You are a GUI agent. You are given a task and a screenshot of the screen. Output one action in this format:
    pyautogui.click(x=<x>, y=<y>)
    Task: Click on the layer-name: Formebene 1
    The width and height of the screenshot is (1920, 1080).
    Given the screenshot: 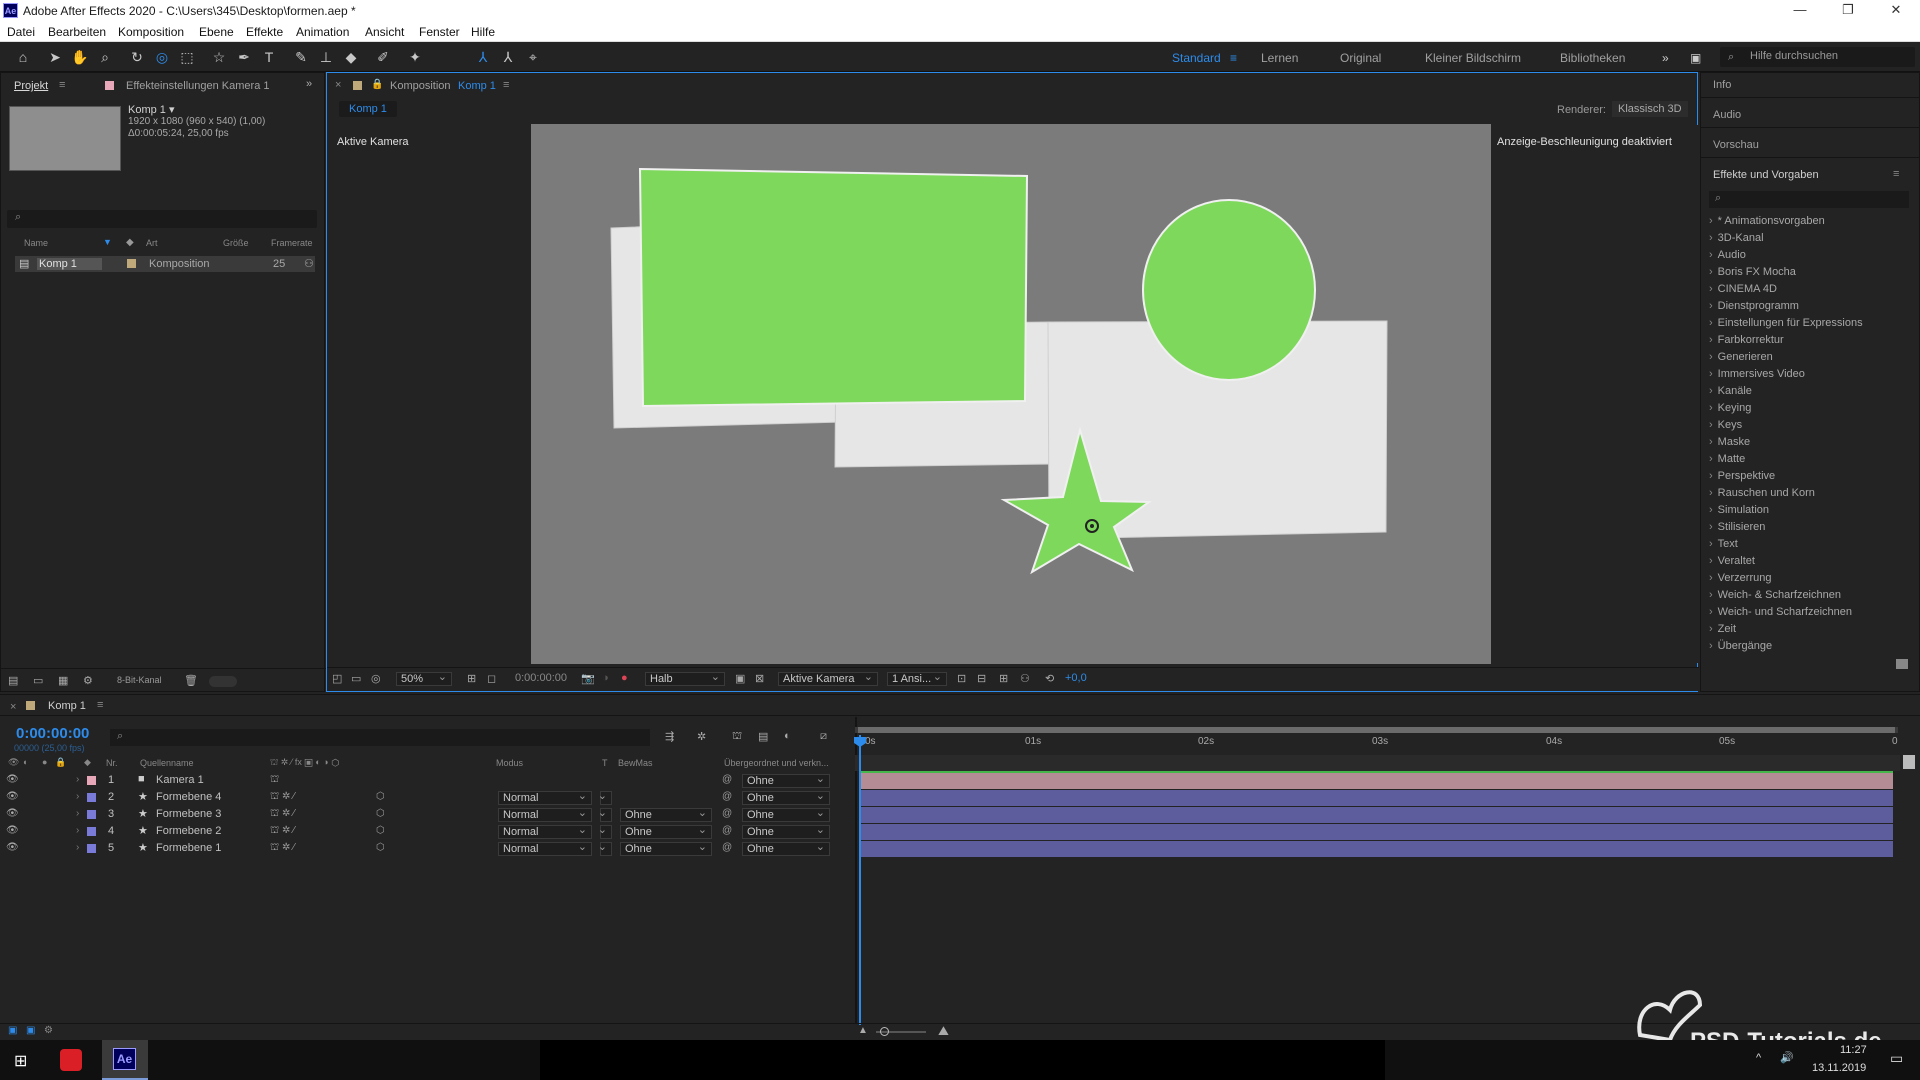 What is the action you would take?
    pyautogui.click(x=188, y=848)
    